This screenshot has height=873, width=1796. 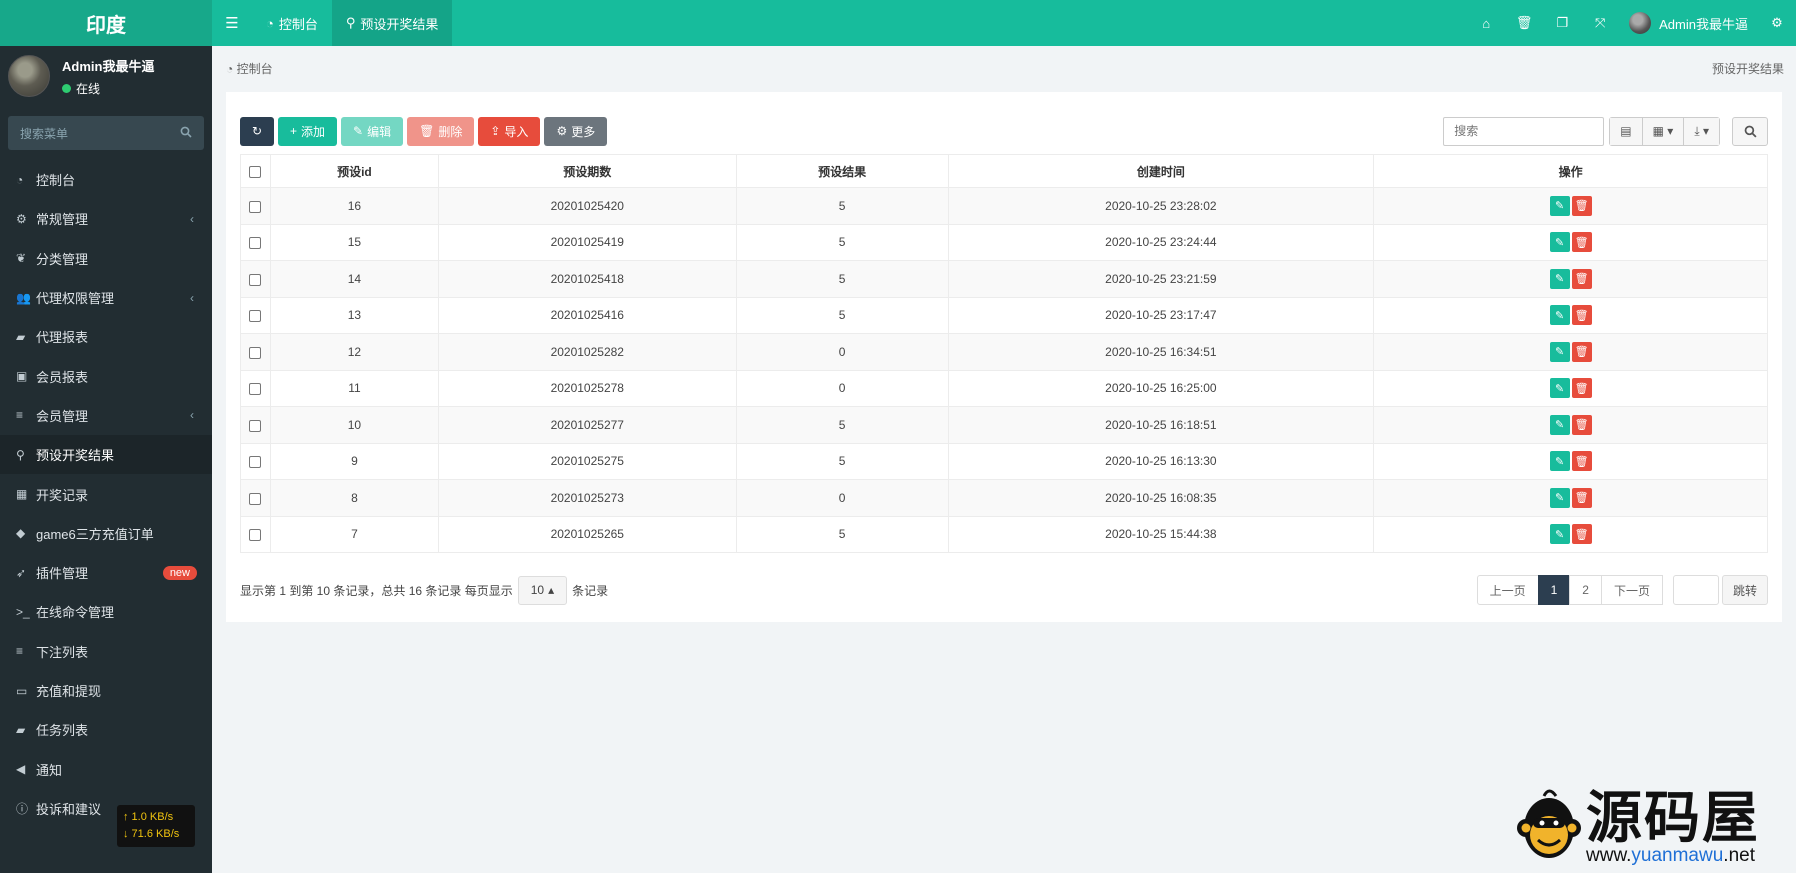 What do you see at coordinates (106, 258) in the screenshot?
I see `sidebar-item-2: ❦ 分类管理` at bounding box center [106, 258].